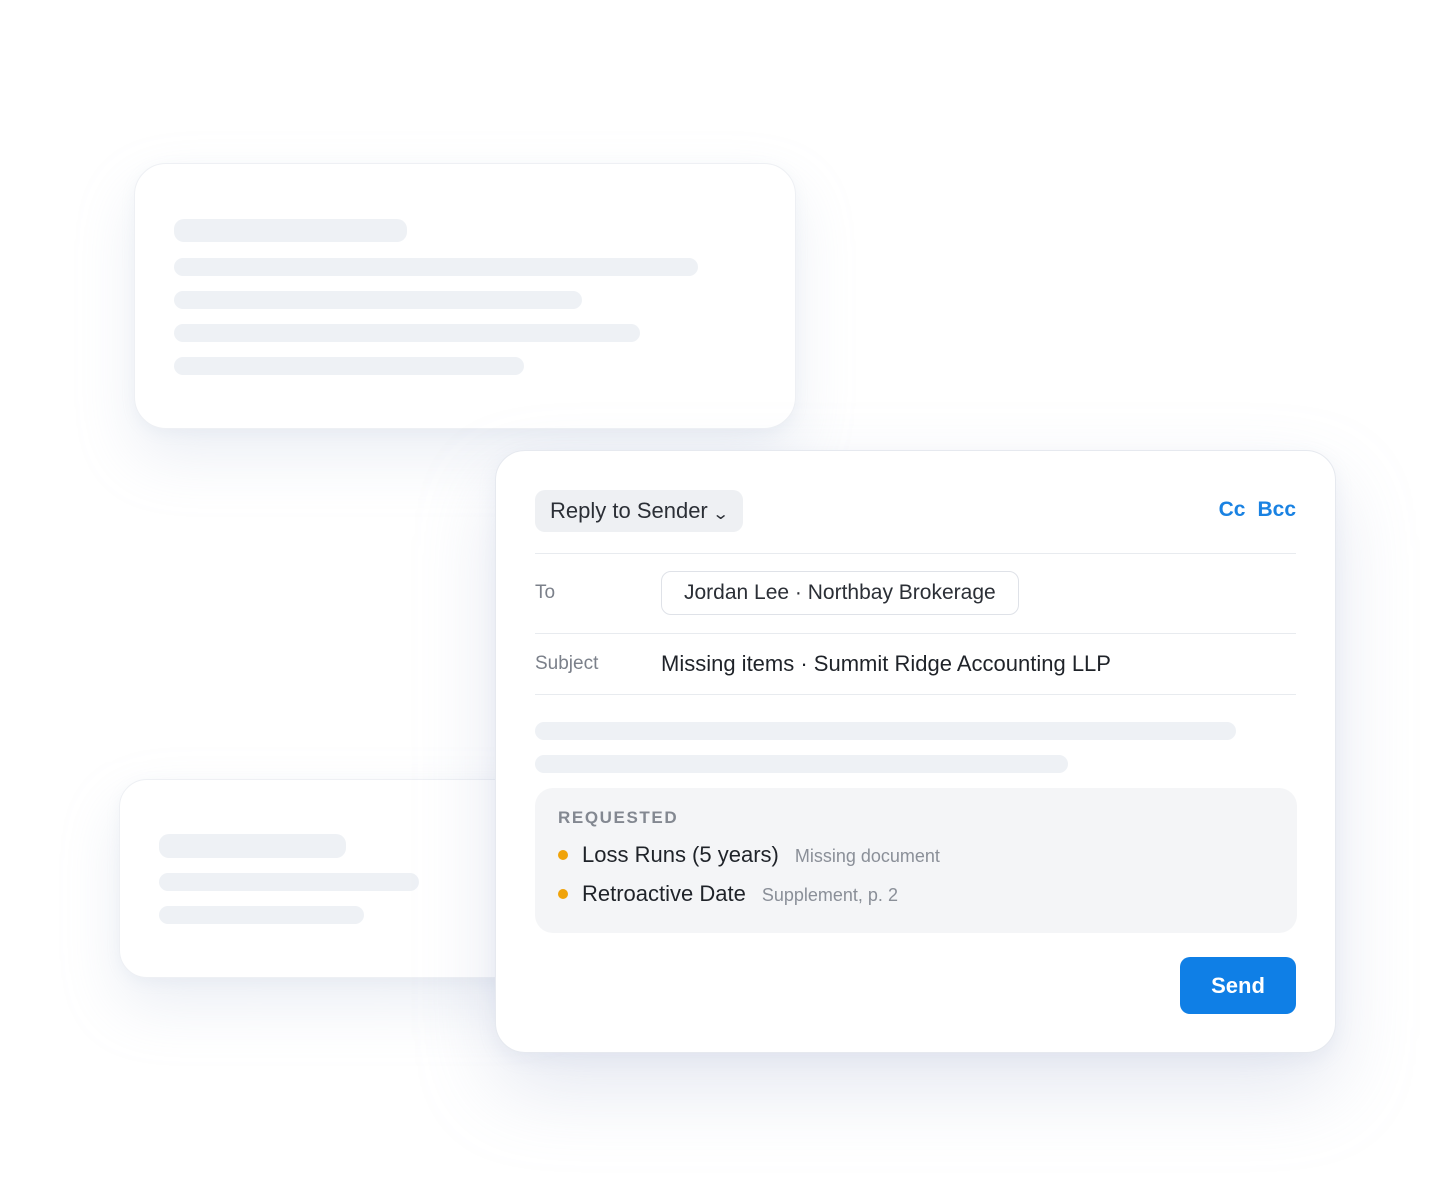 Image resolution: width=1440 pixels, height=1200 pixels. I want to click on recipient-chip: Jordan Lee · Northbay Brokerage, so click(840, 593).